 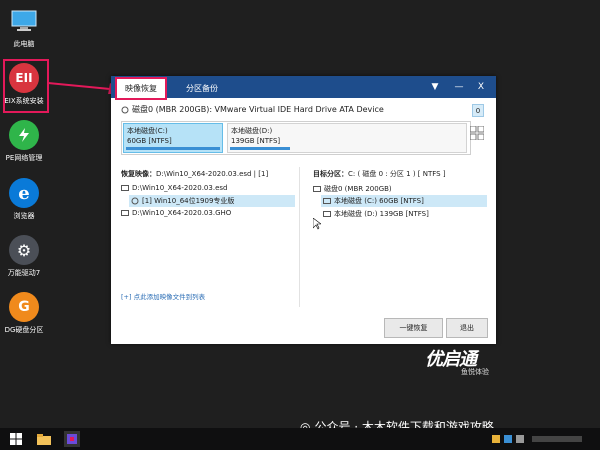 I want to click on desktop-icon-dg: G DG硬盘分区, so click(x=27, y=313).